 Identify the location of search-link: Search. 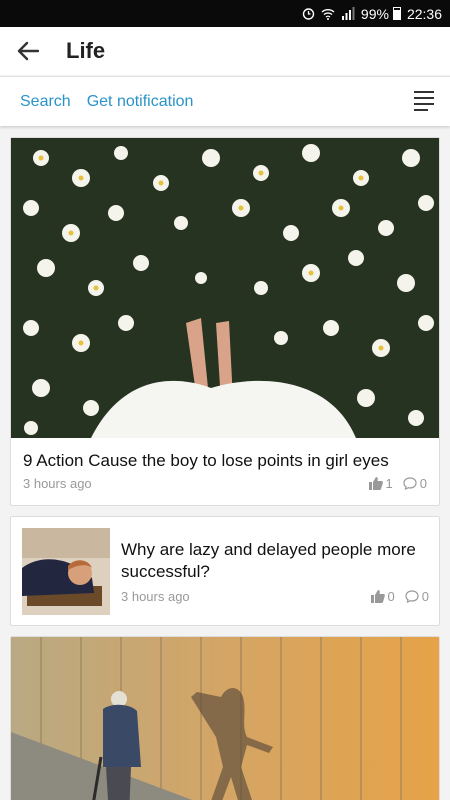
(45, 102).